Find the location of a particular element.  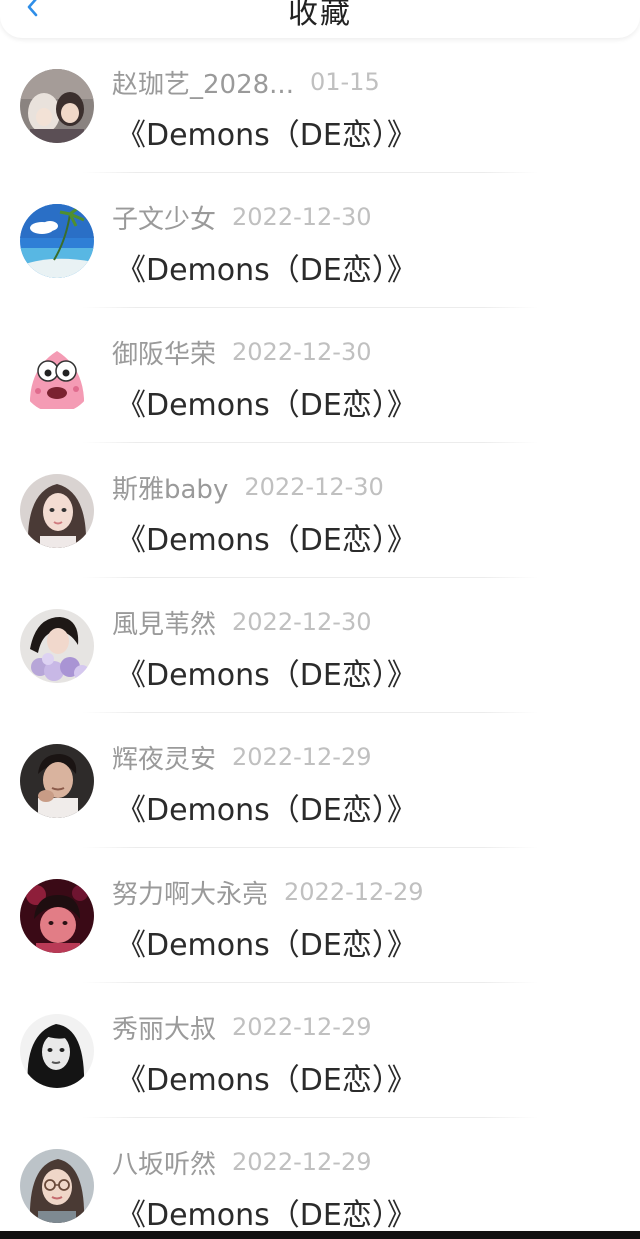

username: 努力啊大永亮 is located at coordinates (190, 892).